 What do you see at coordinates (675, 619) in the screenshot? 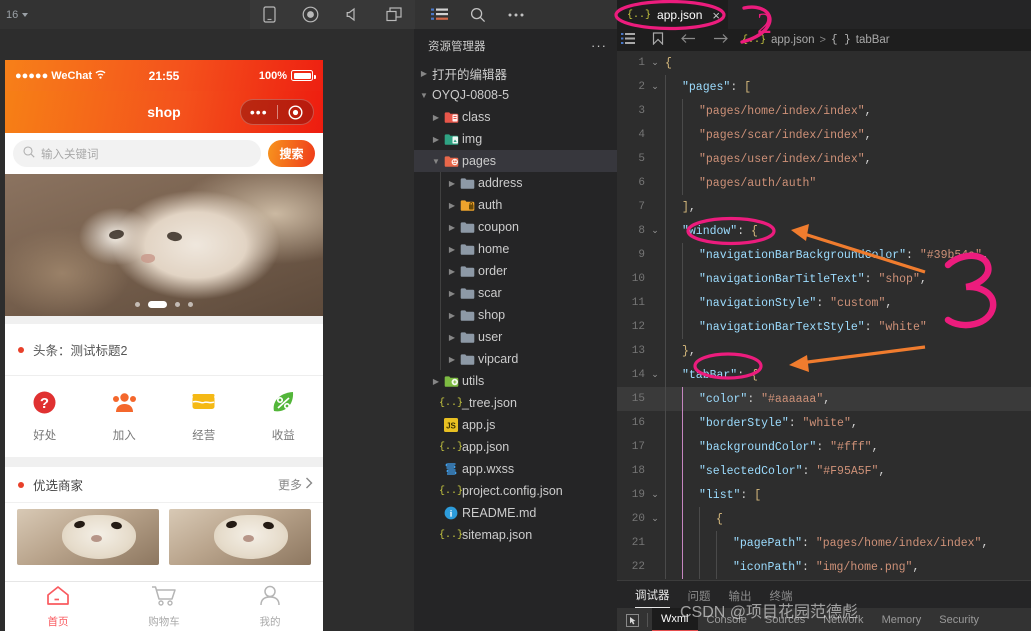
I see `devtools-tab-wxml: Wxml` at bounding box center [675, 619].